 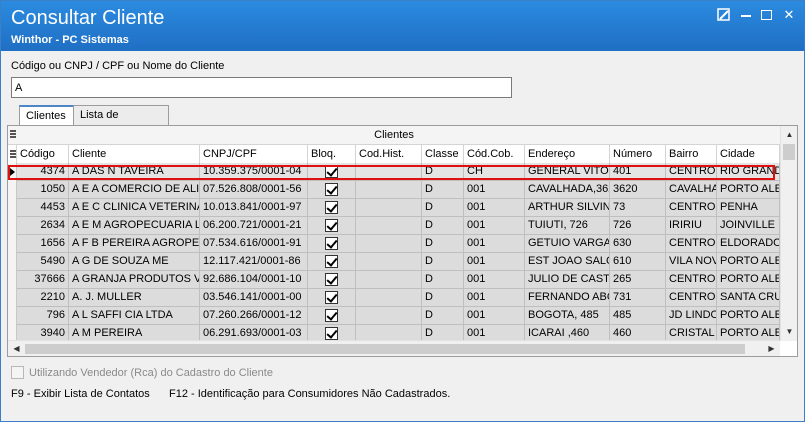 What do you see at coordinates (638, 280) in the screenshot?
I see `cell-numero: 265` at bounding box center [638, 280].